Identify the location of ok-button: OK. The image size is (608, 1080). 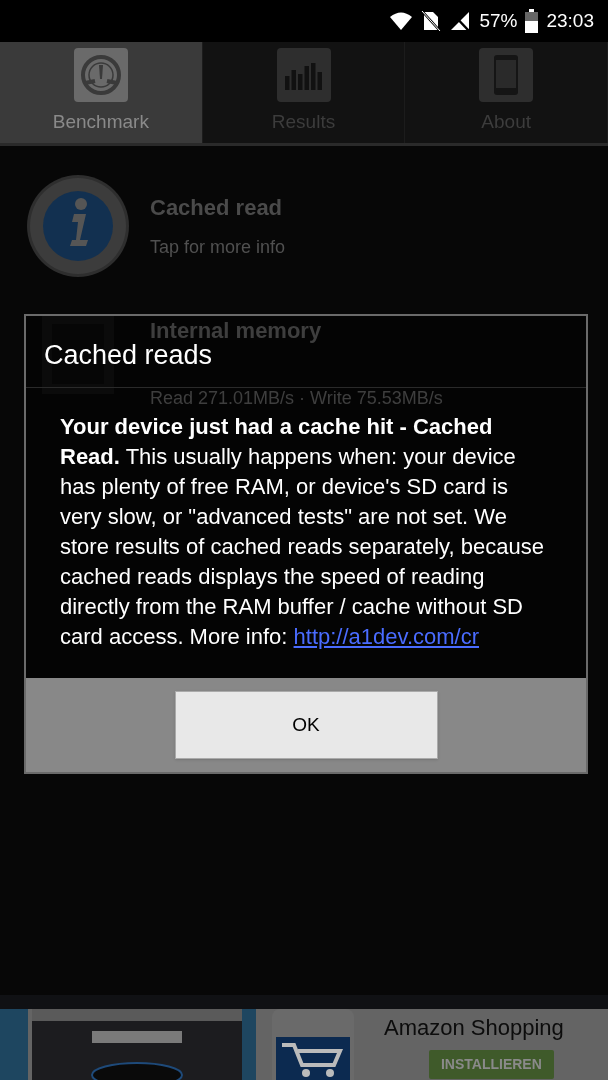
(306, 725).